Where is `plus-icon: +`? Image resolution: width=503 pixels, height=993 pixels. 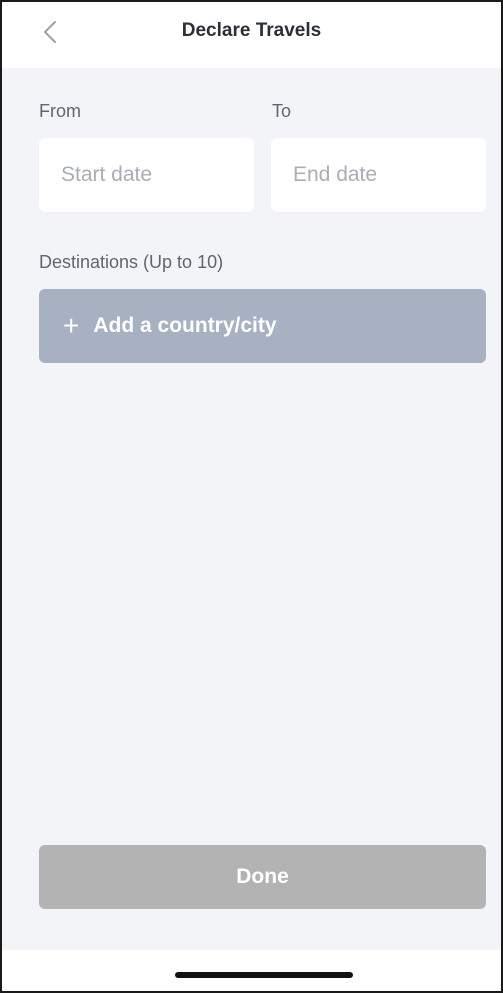
plus-icon: + is located at coordinates (71, 325).